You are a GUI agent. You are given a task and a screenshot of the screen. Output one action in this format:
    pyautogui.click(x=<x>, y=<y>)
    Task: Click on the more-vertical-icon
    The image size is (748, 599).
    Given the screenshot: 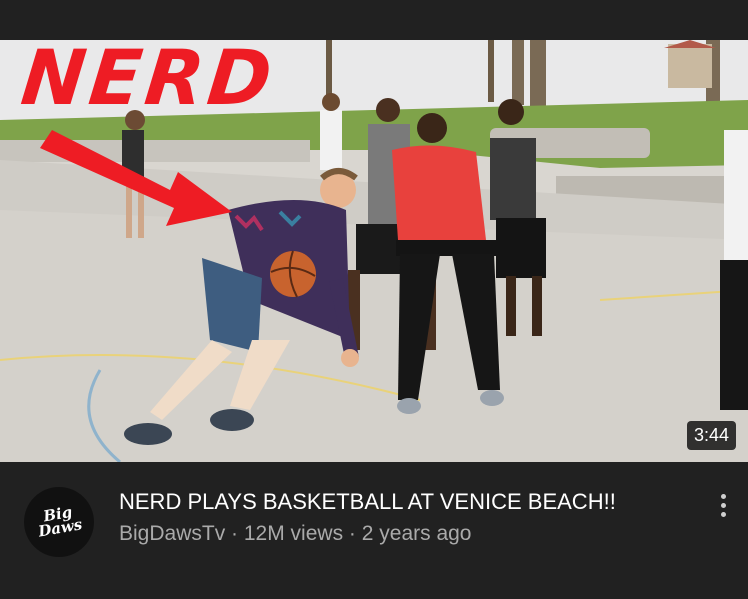 What is the action you would take?
    pyautogui.click(x=723, y=505)
    